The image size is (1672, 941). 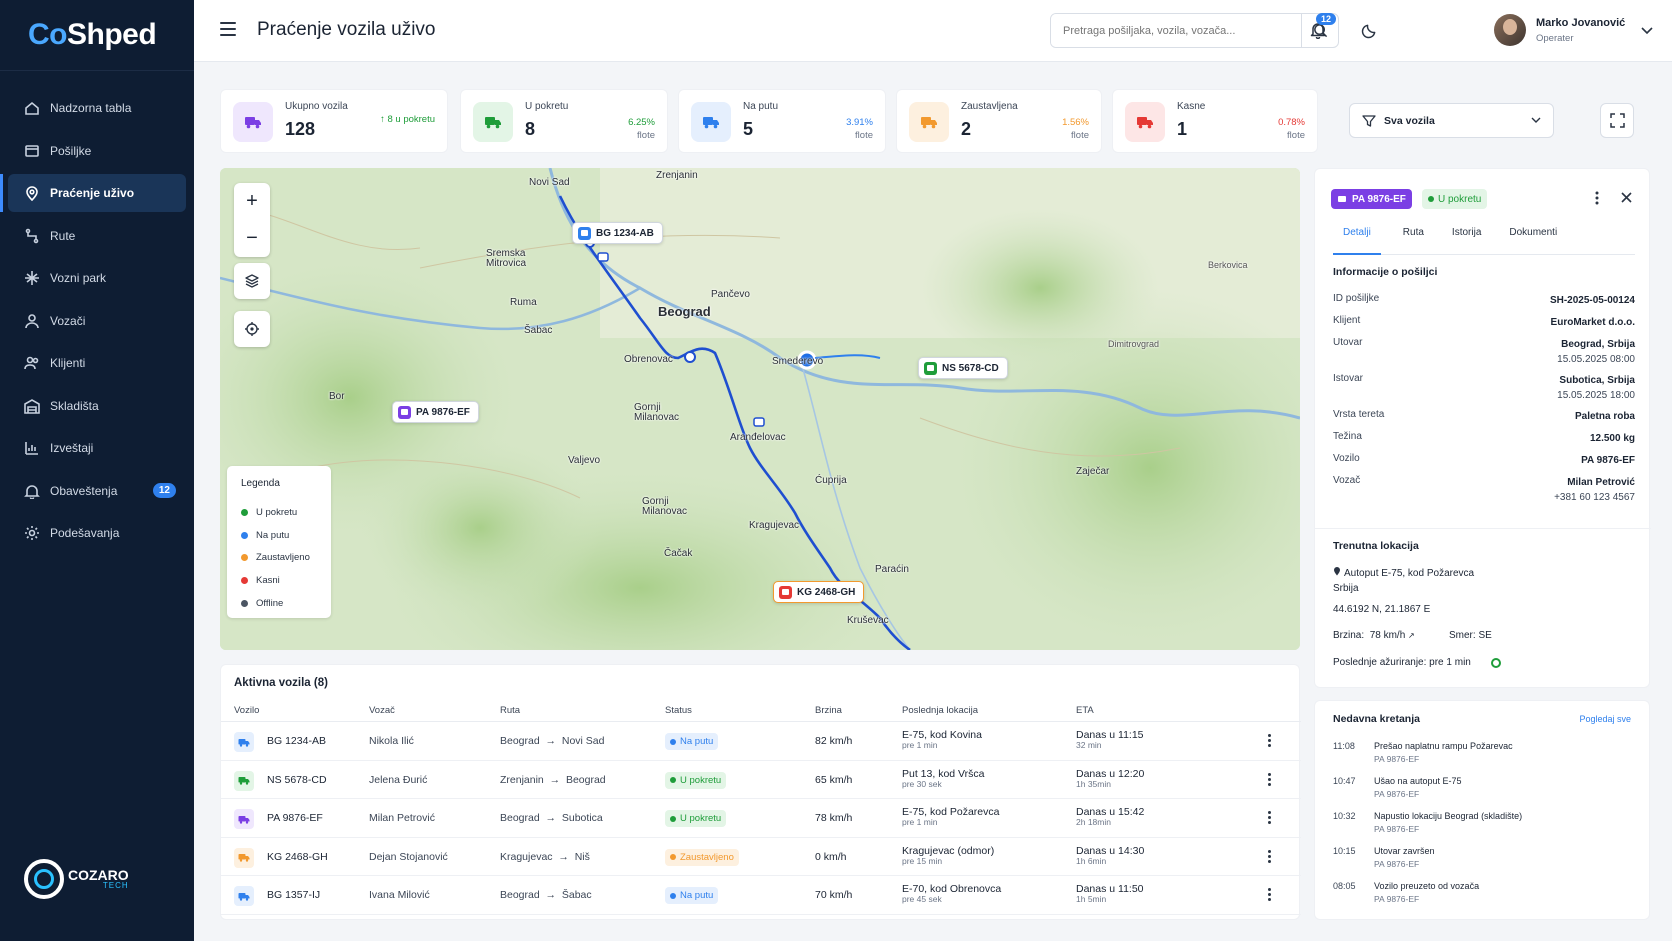 What do you see at coordinates (31, 448) in the screenshot?
I see `chart-icon` at bounding box center [31, 448].